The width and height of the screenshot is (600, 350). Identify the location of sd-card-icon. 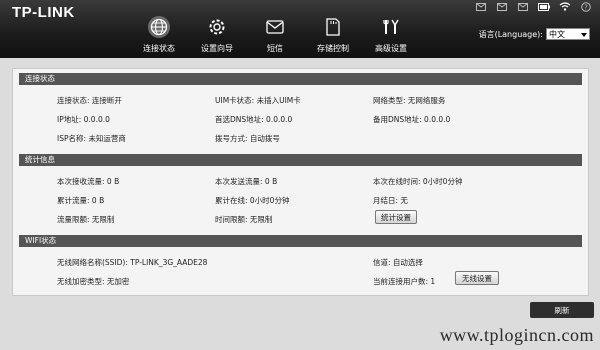
(333, 27).